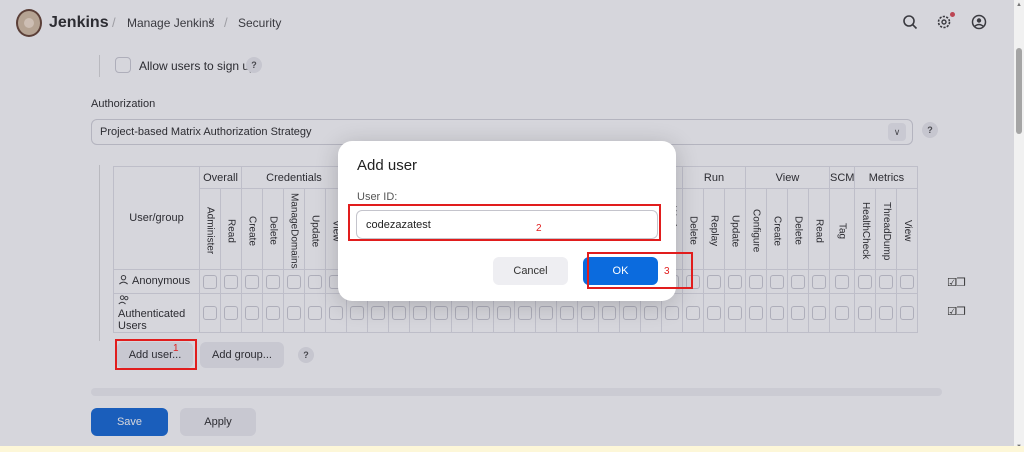  What do you see at coordinates (530, 271) in the screenshot?
I see `cancel-button: Cancel` at bounding box center [530, 271].